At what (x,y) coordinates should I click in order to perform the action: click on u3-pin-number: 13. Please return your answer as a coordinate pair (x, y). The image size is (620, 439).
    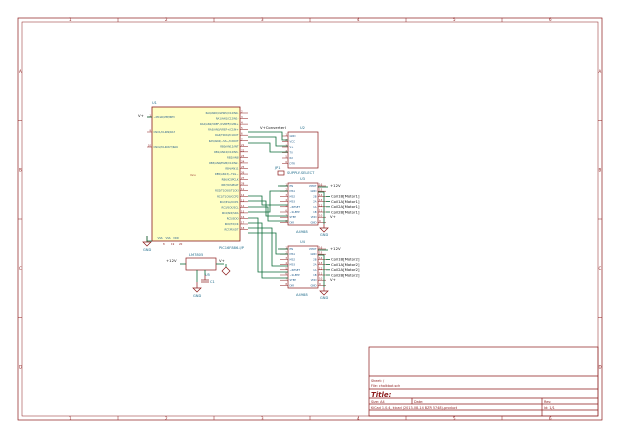
    Looking at the image, I should click on (321, 200).